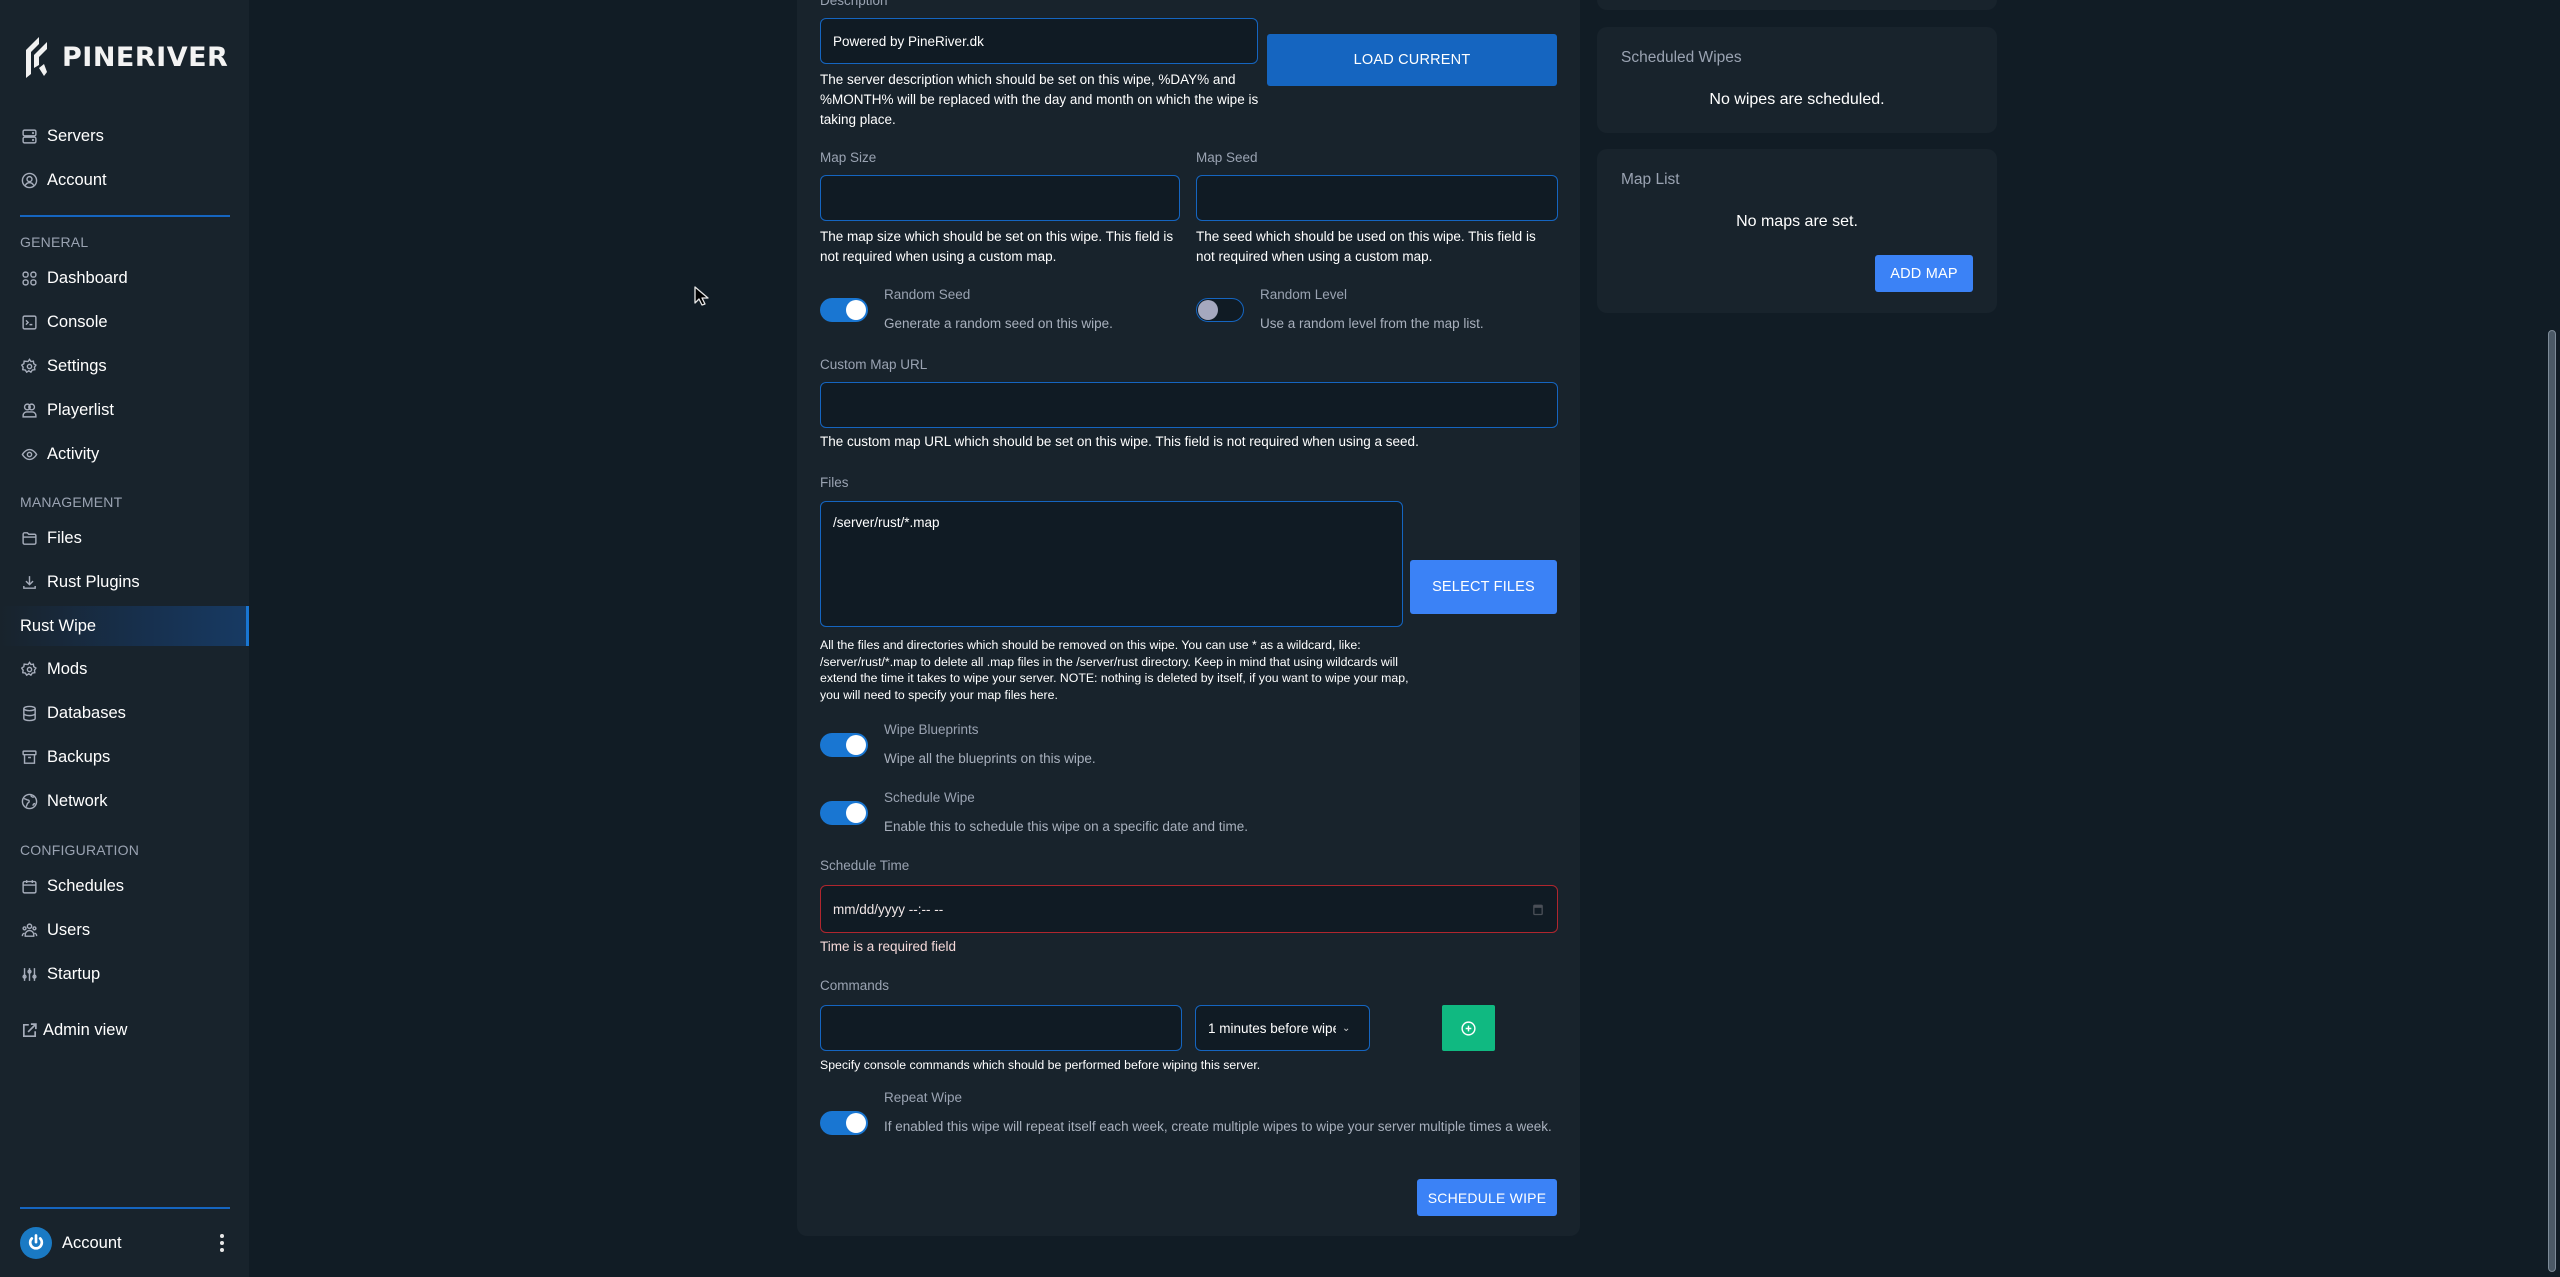  I want to click on map-size-label: Map Size, so click(848, 157).